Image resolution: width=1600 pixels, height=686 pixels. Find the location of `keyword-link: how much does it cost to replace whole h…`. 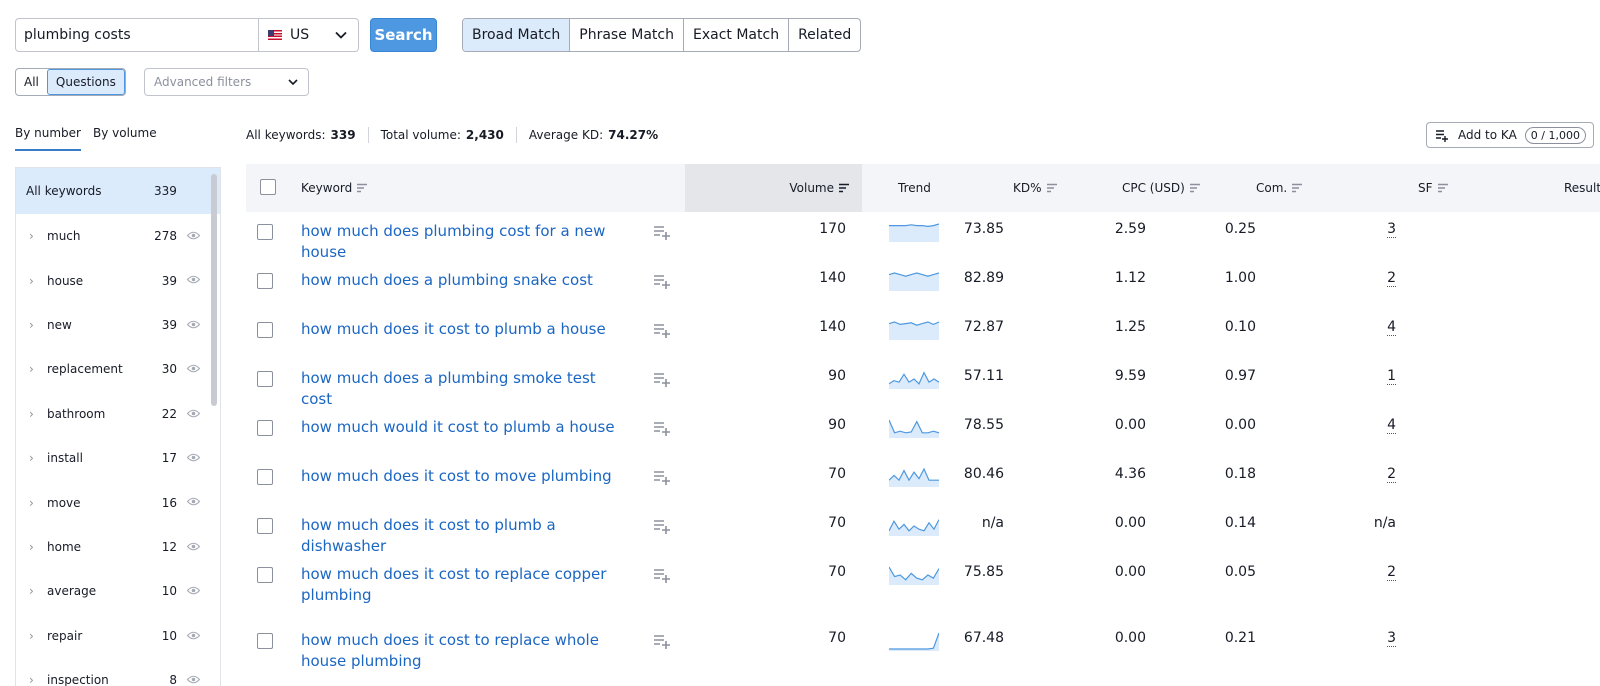

keyword-link: how much does it cost to replace whole h… is located at coordinates (461, 651).